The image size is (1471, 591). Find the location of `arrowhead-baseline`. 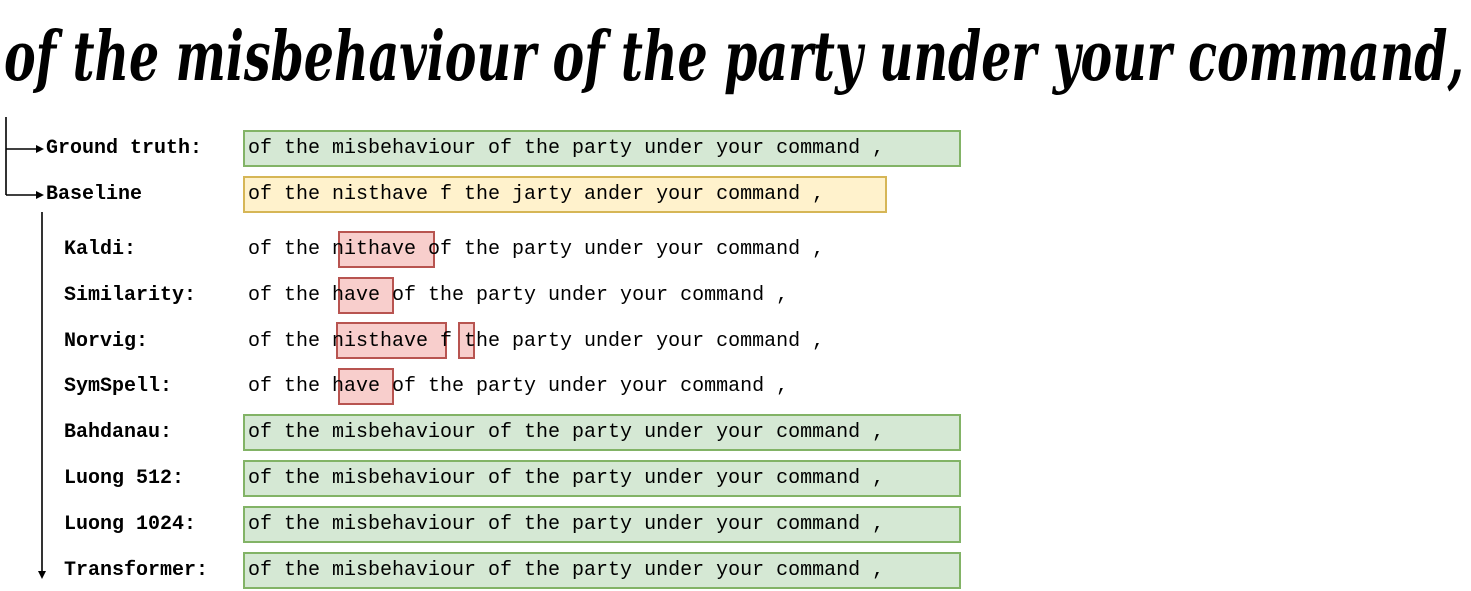

arrowhead-baseline is located at coordinates (40, 195).